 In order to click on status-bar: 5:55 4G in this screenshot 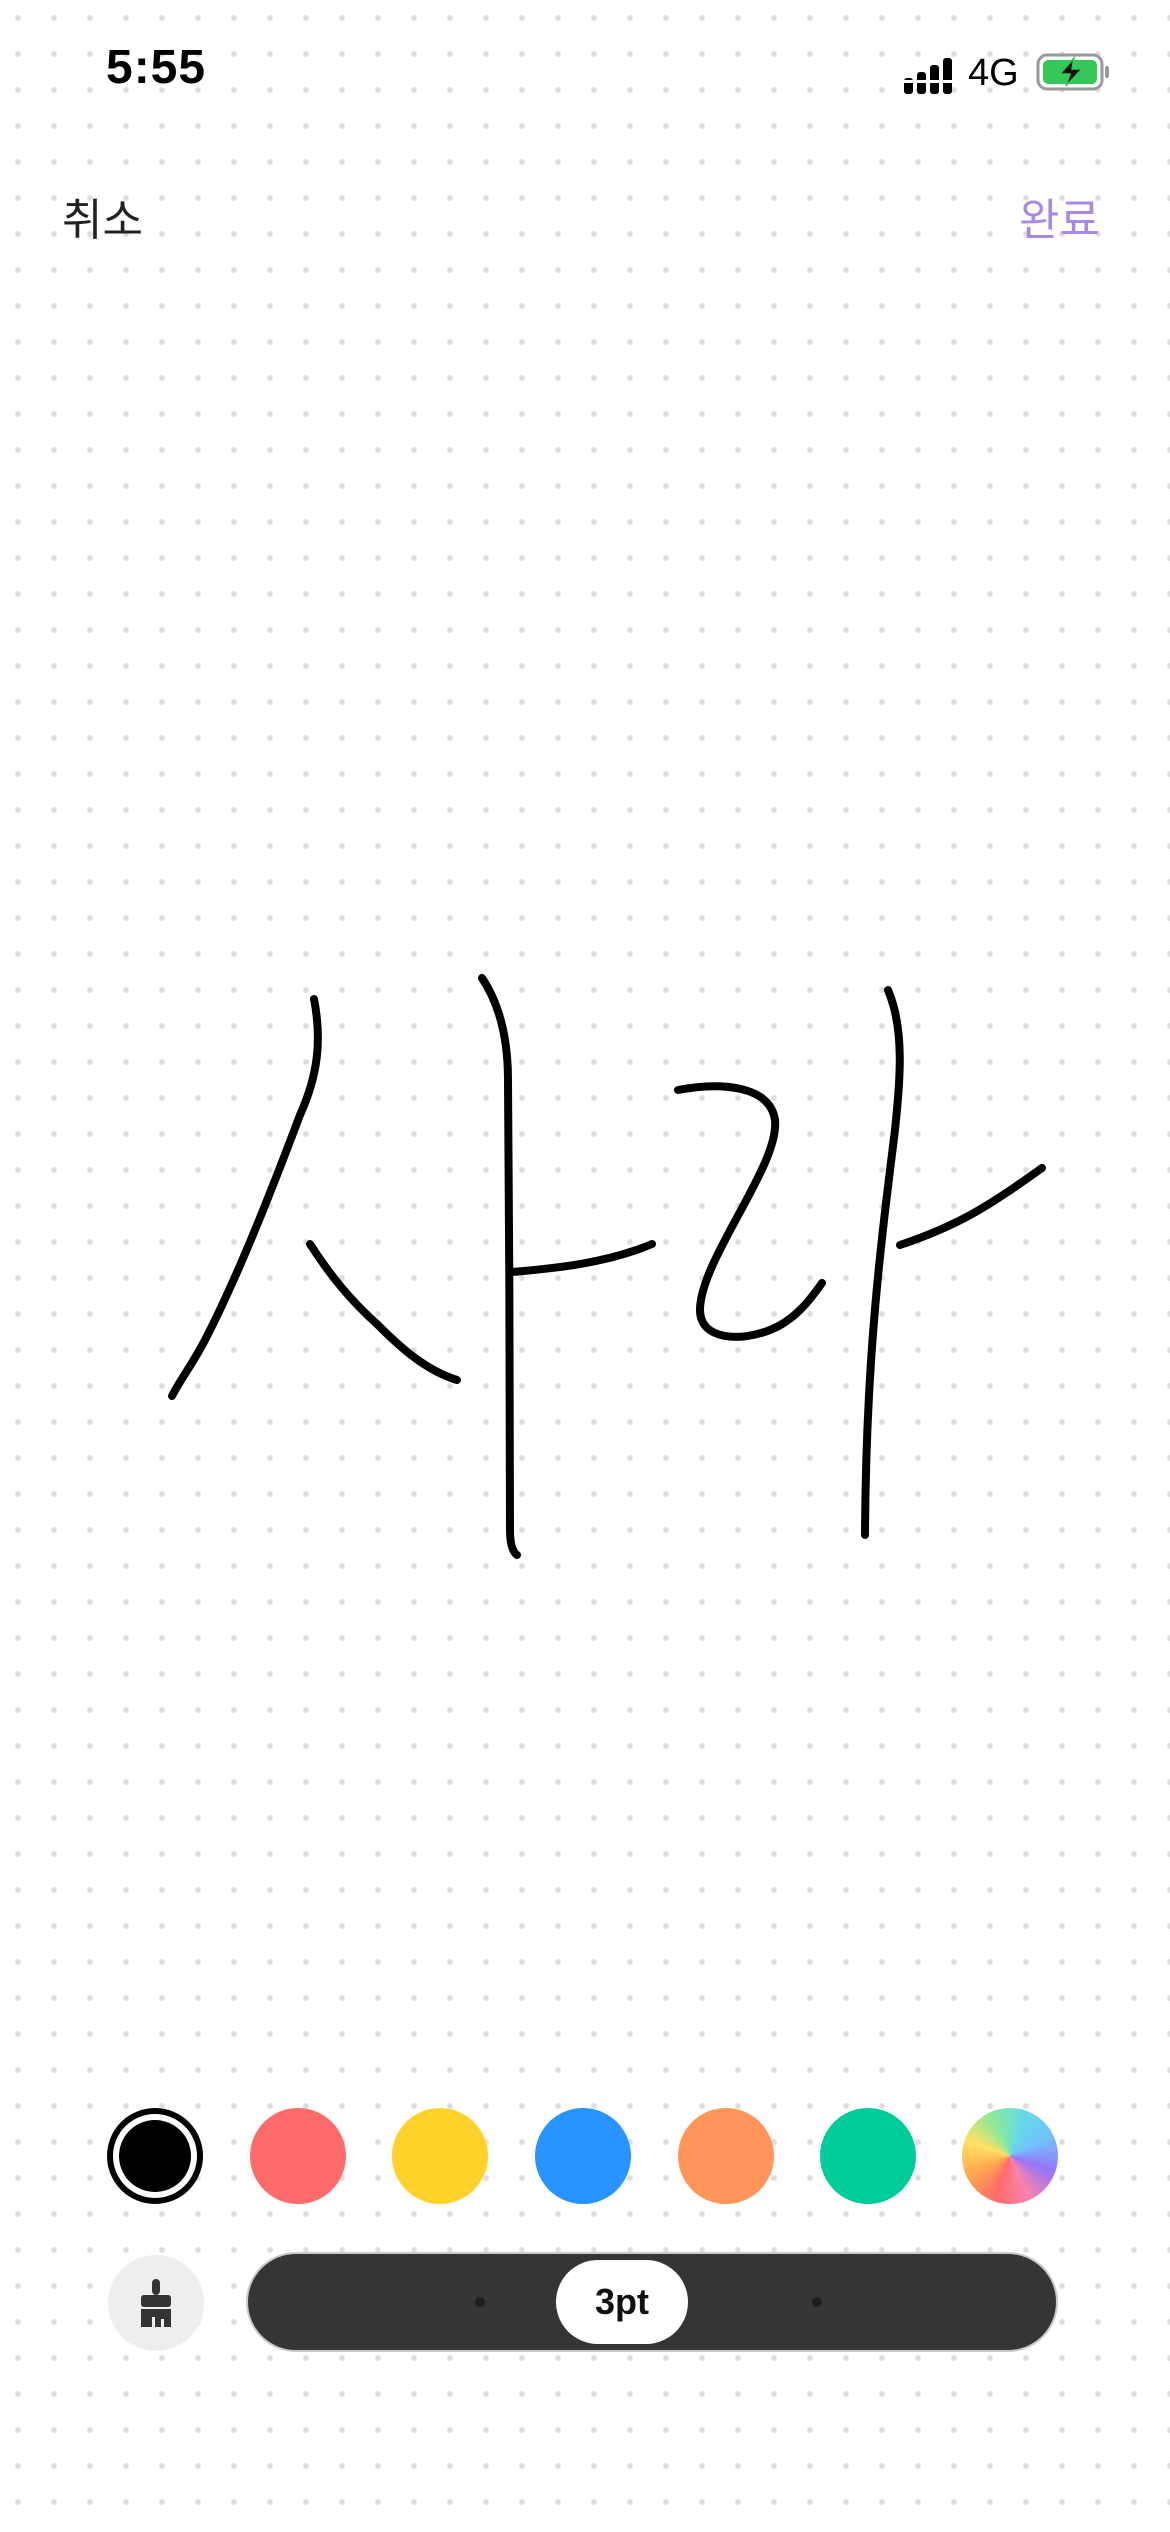, I will do `click(585, 75)`.